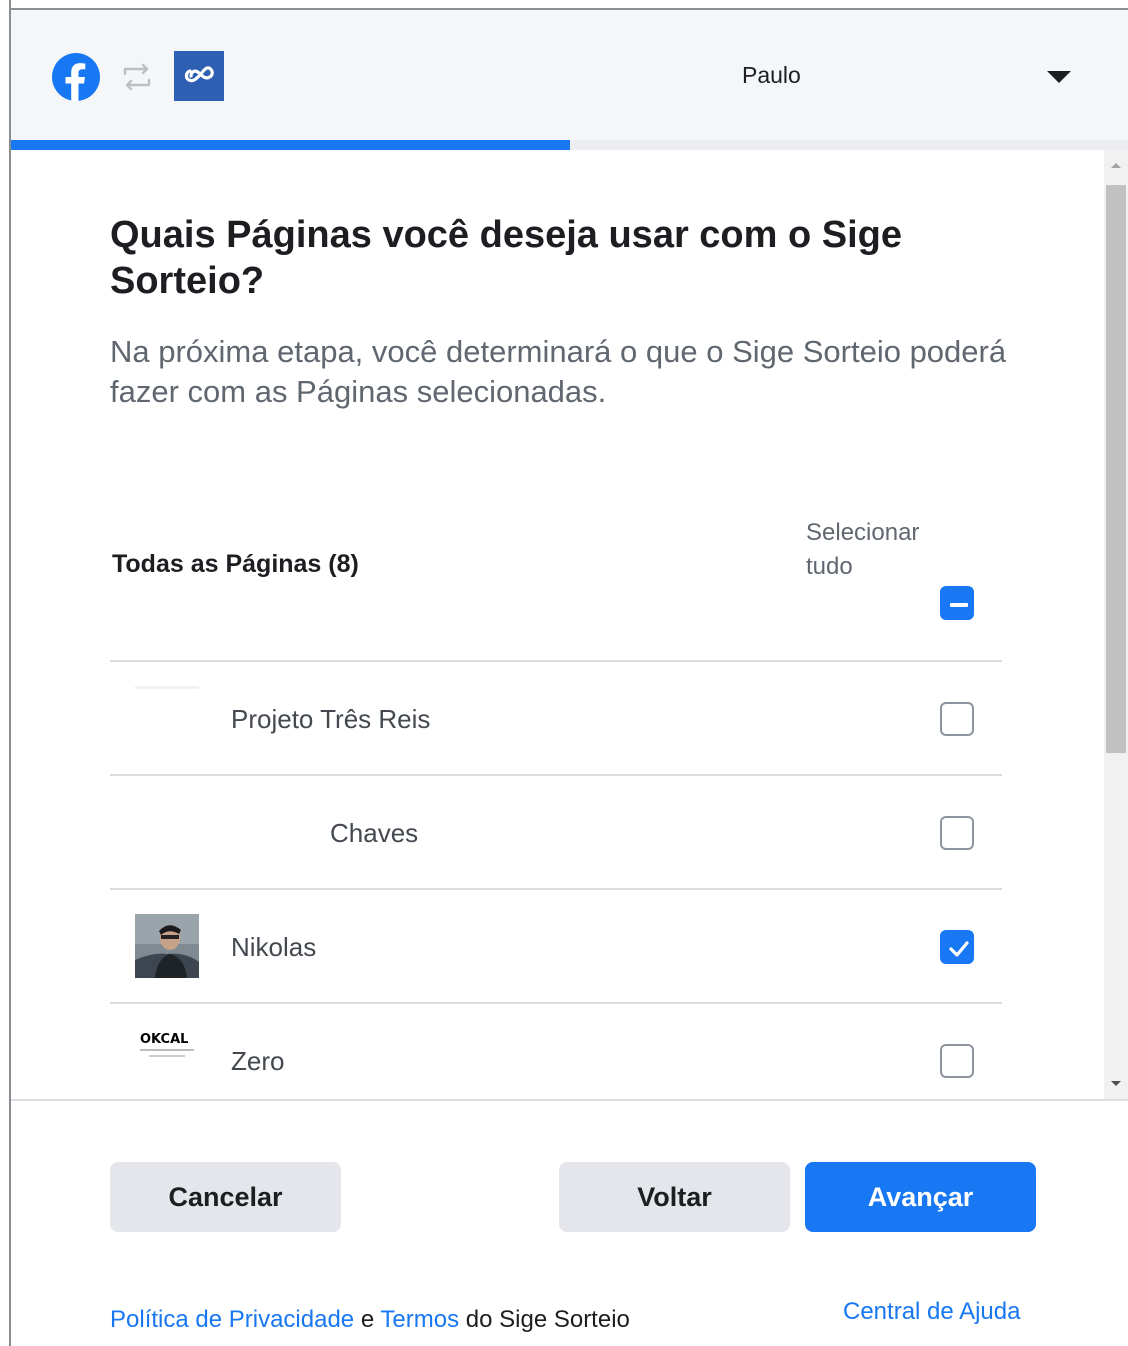 This screenshot has width=1128, height=1346. Describe the element at coordinates (1116, 165) in the screenshot. I see `scroll-up-arrow-icon` at that location.